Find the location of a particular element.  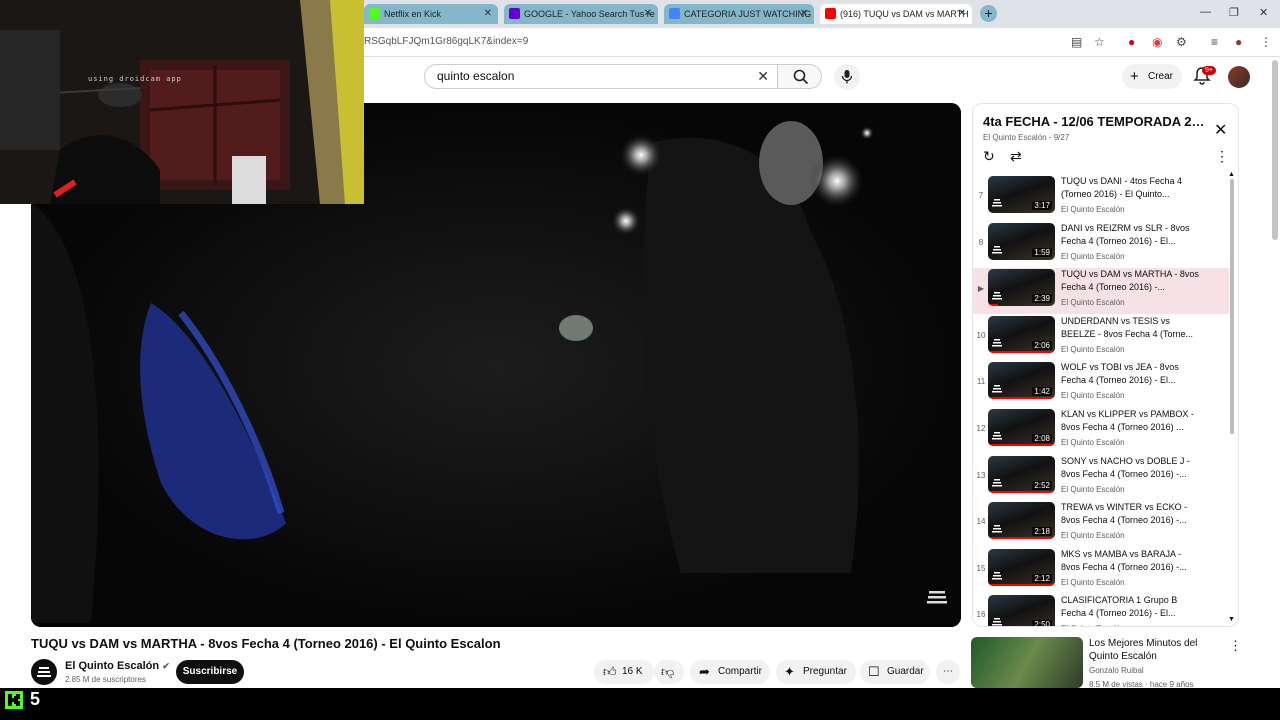

voice-search-button is located at coordinates (847, 77).